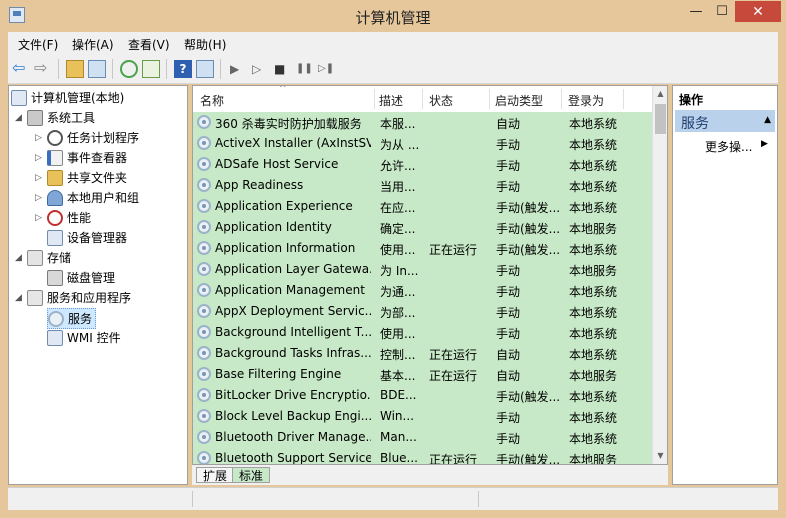  What do you see at coordinates (441, 100) in the screenshot?
I see `column-header-status: 状态` at bounding box center [441, 100].